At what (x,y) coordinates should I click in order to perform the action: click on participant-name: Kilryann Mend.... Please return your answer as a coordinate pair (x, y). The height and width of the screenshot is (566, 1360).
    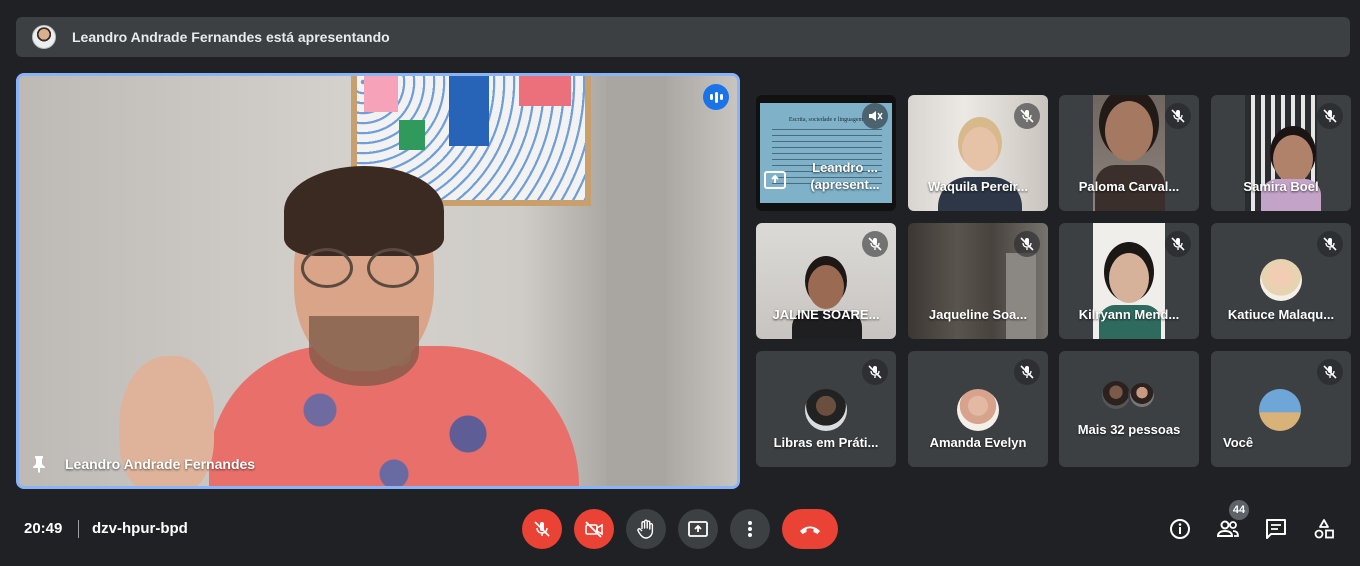
    Looking at the image, I should click on (1129, 314).